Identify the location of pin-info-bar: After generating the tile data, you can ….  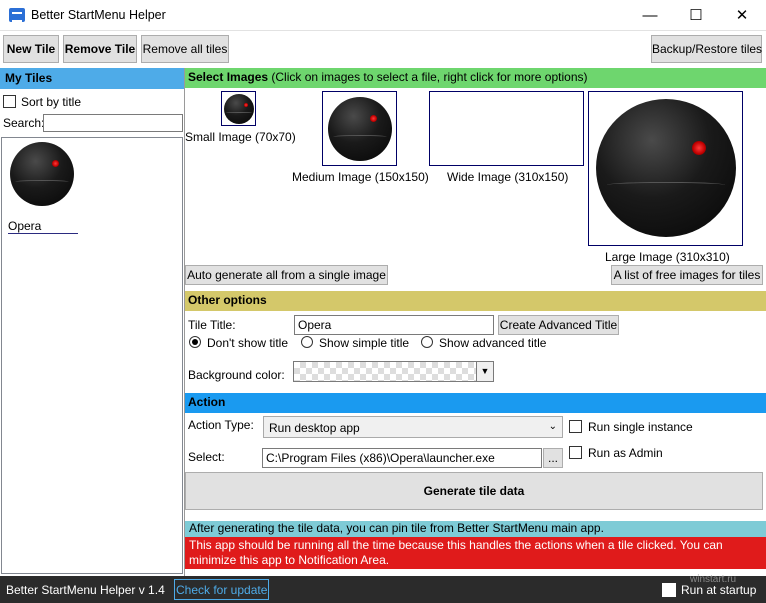
(475, 529).